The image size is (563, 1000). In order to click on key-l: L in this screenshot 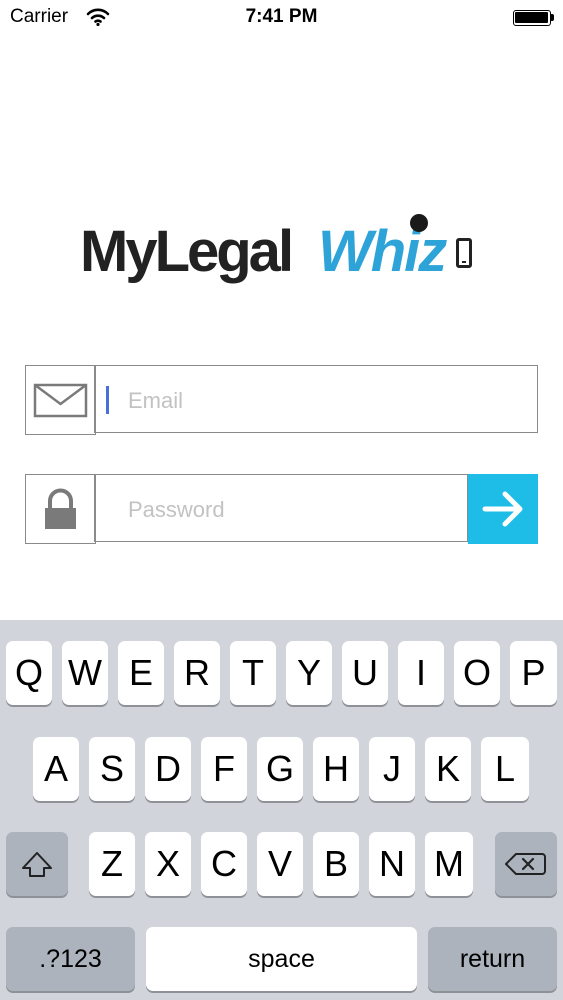, I will do `click(505, 769)`.